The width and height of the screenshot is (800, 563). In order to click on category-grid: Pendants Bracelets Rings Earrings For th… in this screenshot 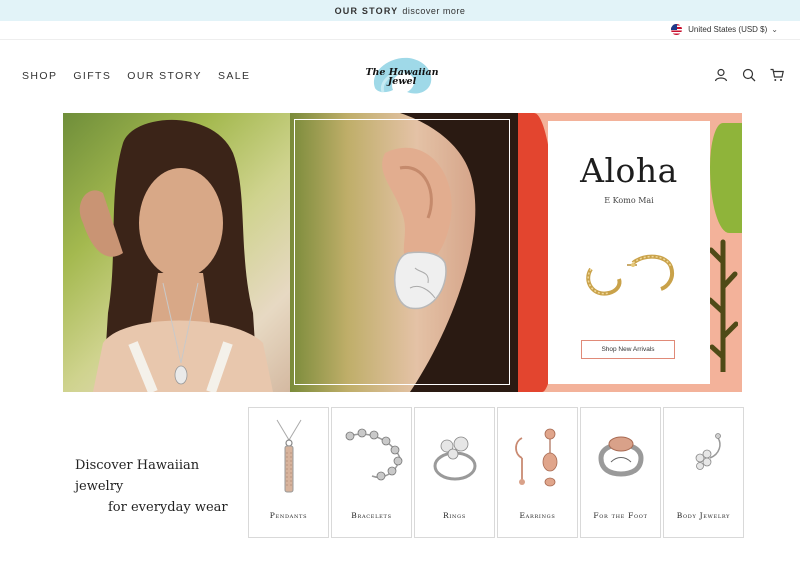, I will do `click(496, 472)`.